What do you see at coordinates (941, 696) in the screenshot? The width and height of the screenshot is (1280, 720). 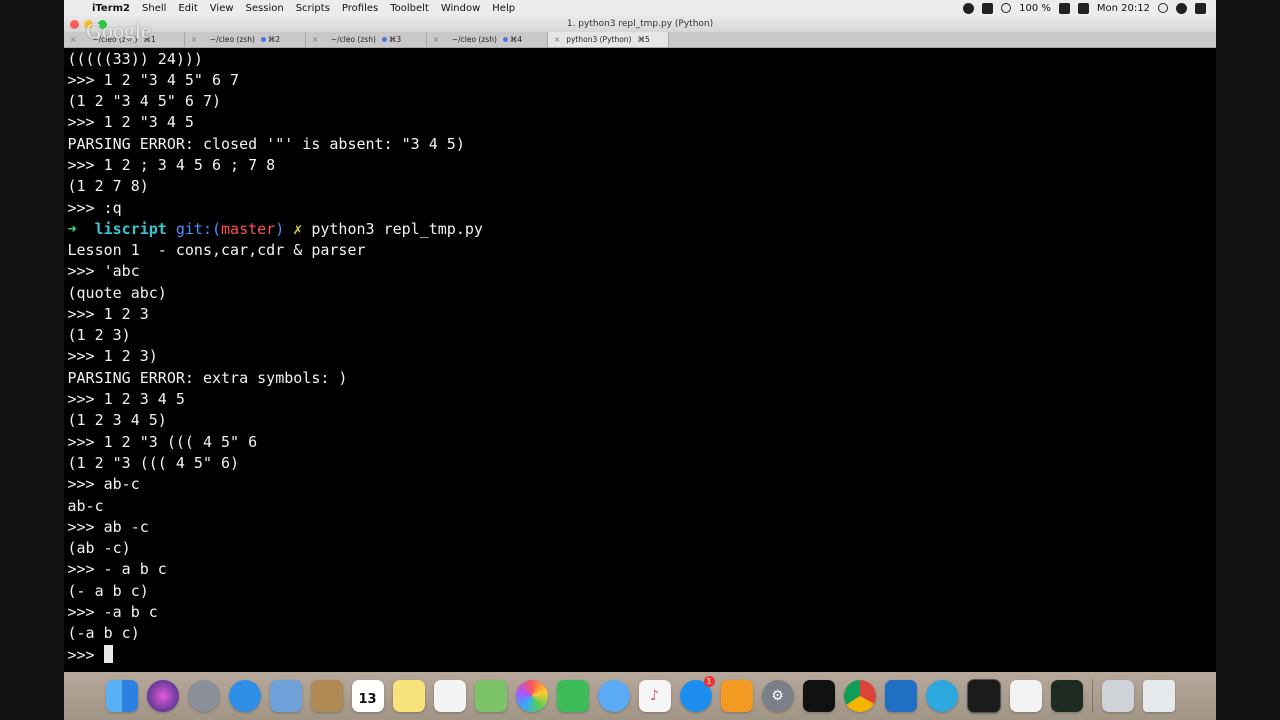 I see `telegram-icon` at bounding box center [941, 696].